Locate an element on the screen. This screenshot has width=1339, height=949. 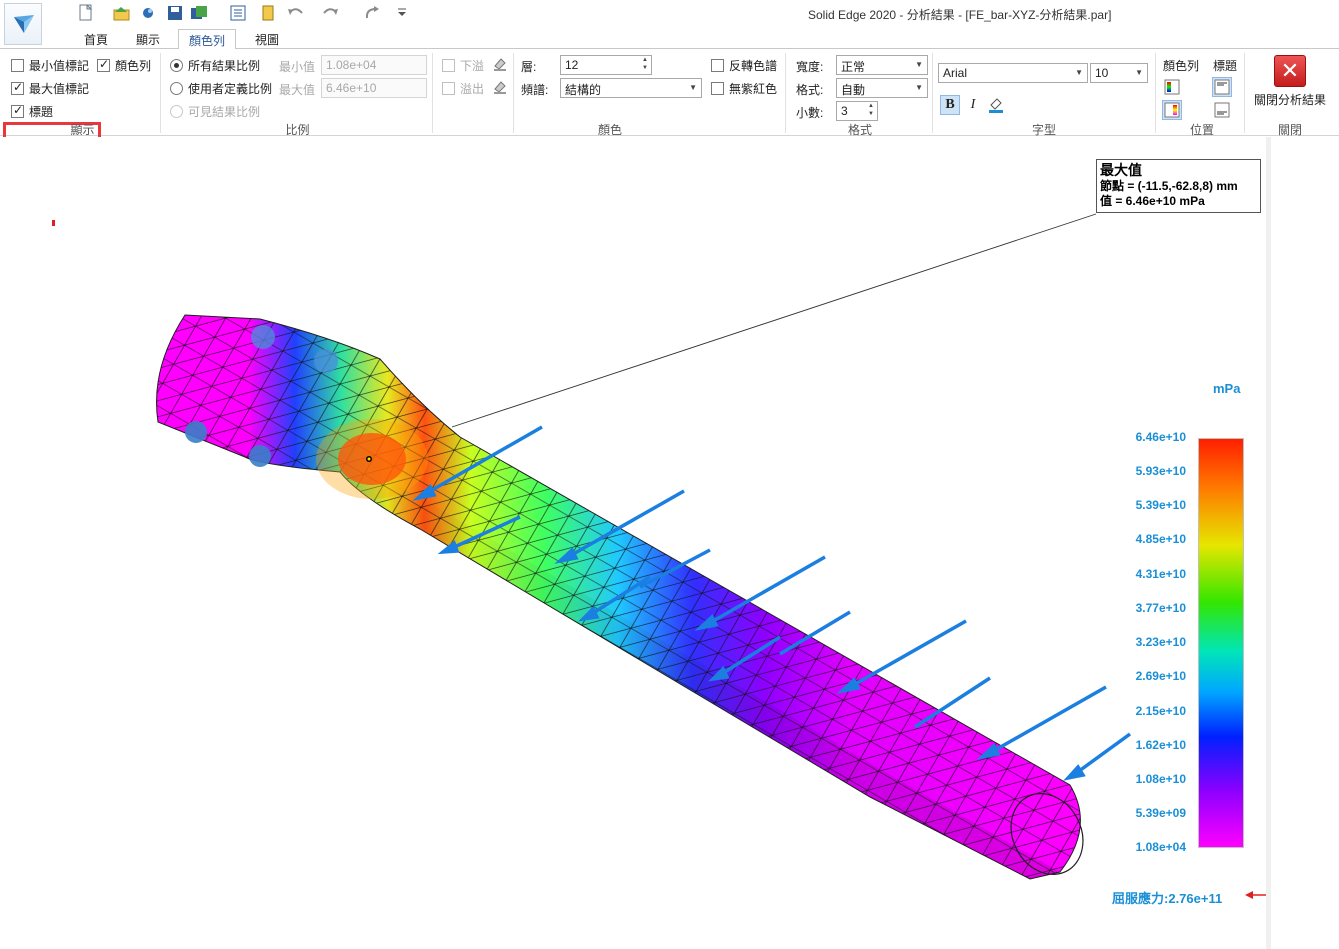
all-results-scale-radio: 所有結果比例 is located at coordinates (215, 65).